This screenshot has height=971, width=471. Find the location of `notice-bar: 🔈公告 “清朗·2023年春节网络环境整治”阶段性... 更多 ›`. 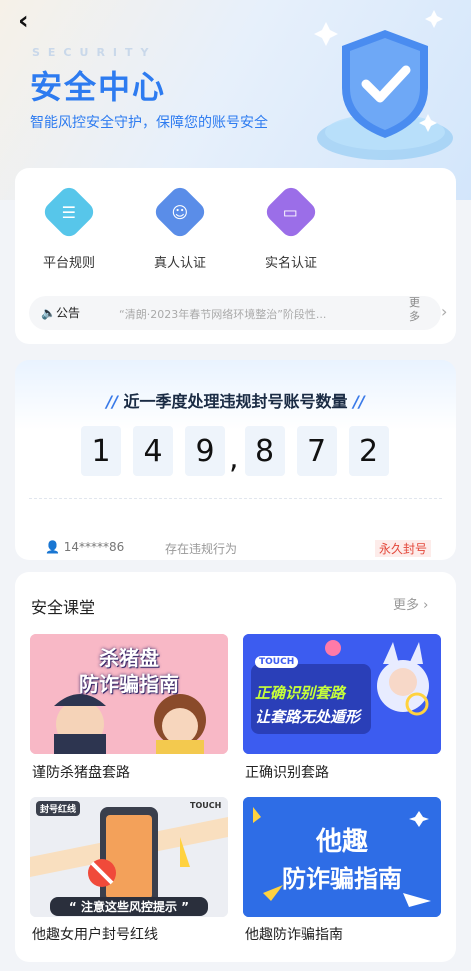

notice-bar: 🔈公告 “清朗·2023年春节网络环境整治”阶段性... 更多 › is located at coordinates (238, 313).